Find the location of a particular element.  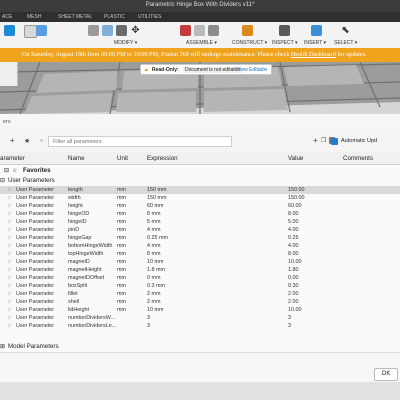

table-row: ☆ User Parameter numberDividersW... 3 3 is located at coordinates (200, 318).